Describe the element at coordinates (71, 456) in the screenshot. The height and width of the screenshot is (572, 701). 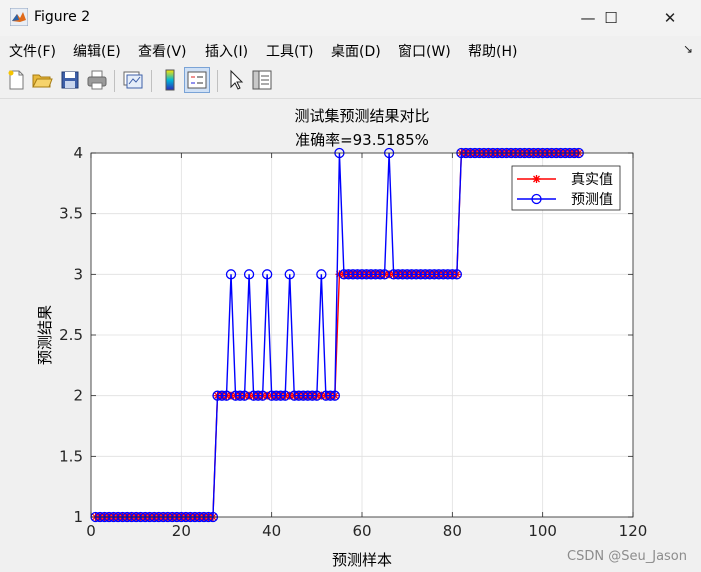
I see `y-tick-label: 1.5` at that location.